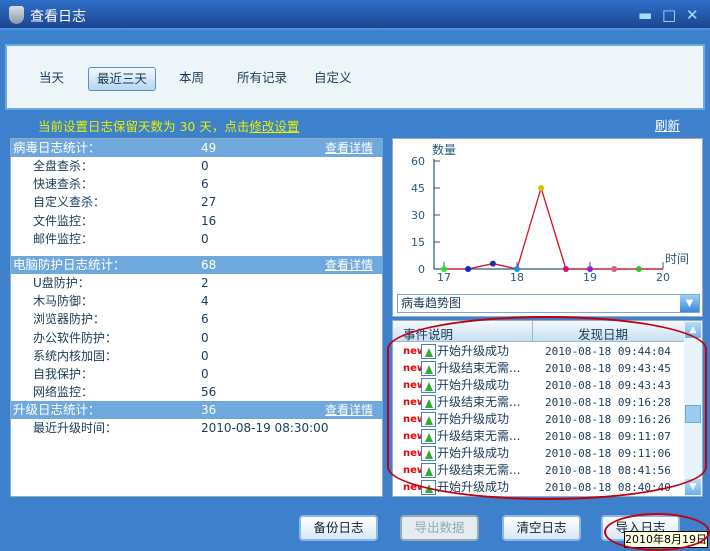 The image size is (710, 551). What do you see at coordinates (51, 79) in the screenshot?
I see `tab-today: 当天` at bounding box center [51, 79].